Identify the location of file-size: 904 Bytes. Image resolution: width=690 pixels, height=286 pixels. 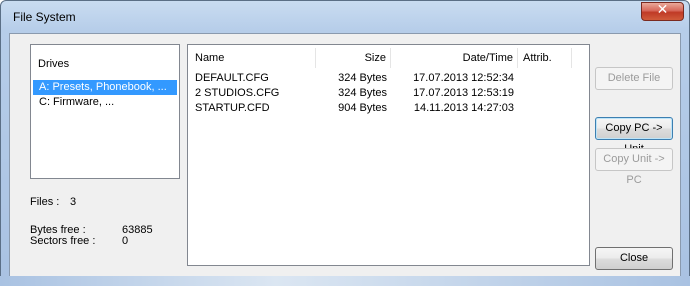
(362, 108).